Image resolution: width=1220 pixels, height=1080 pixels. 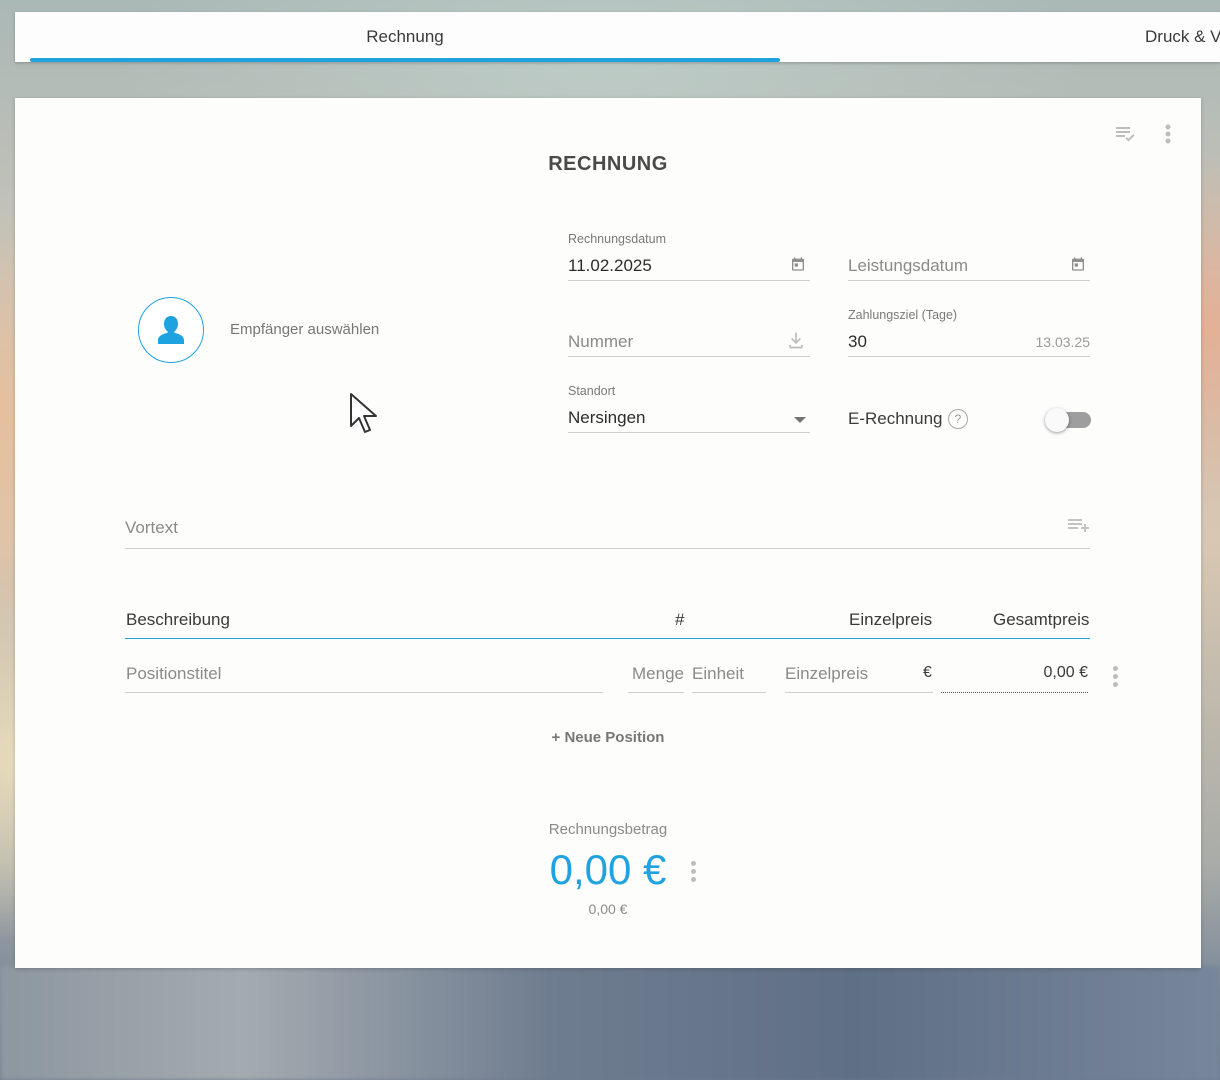 What do you see at coordinates (608, 909) in the screenshot?
I see `rechnungsbetrag-sub-value: 0,00 €` at bounding box center [608, 909].